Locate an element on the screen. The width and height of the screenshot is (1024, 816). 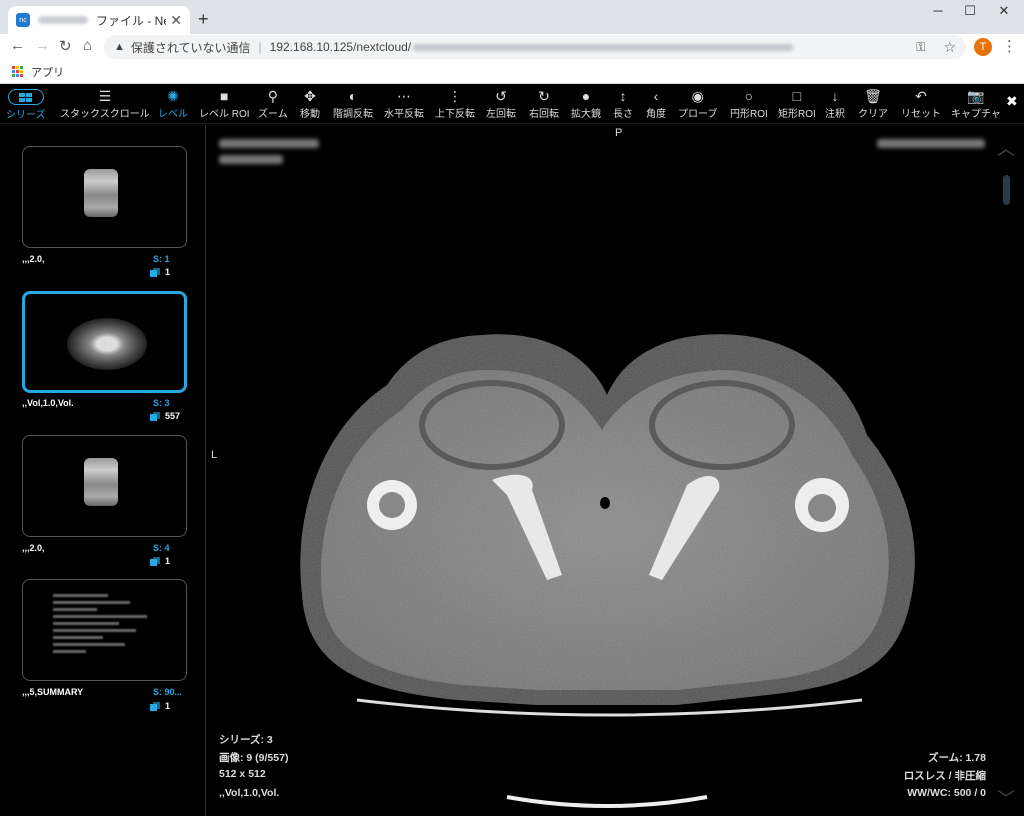
apps-grid-icon is located at coordinates (17, 71).